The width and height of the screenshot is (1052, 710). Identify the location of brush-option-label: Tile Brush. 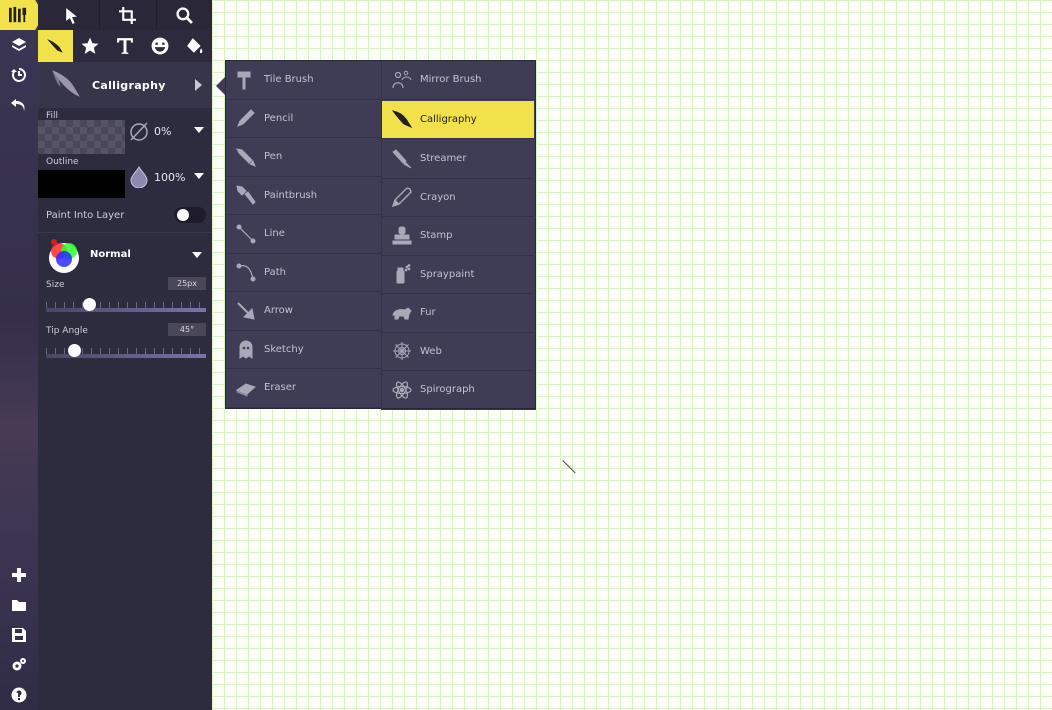
(289, 80).